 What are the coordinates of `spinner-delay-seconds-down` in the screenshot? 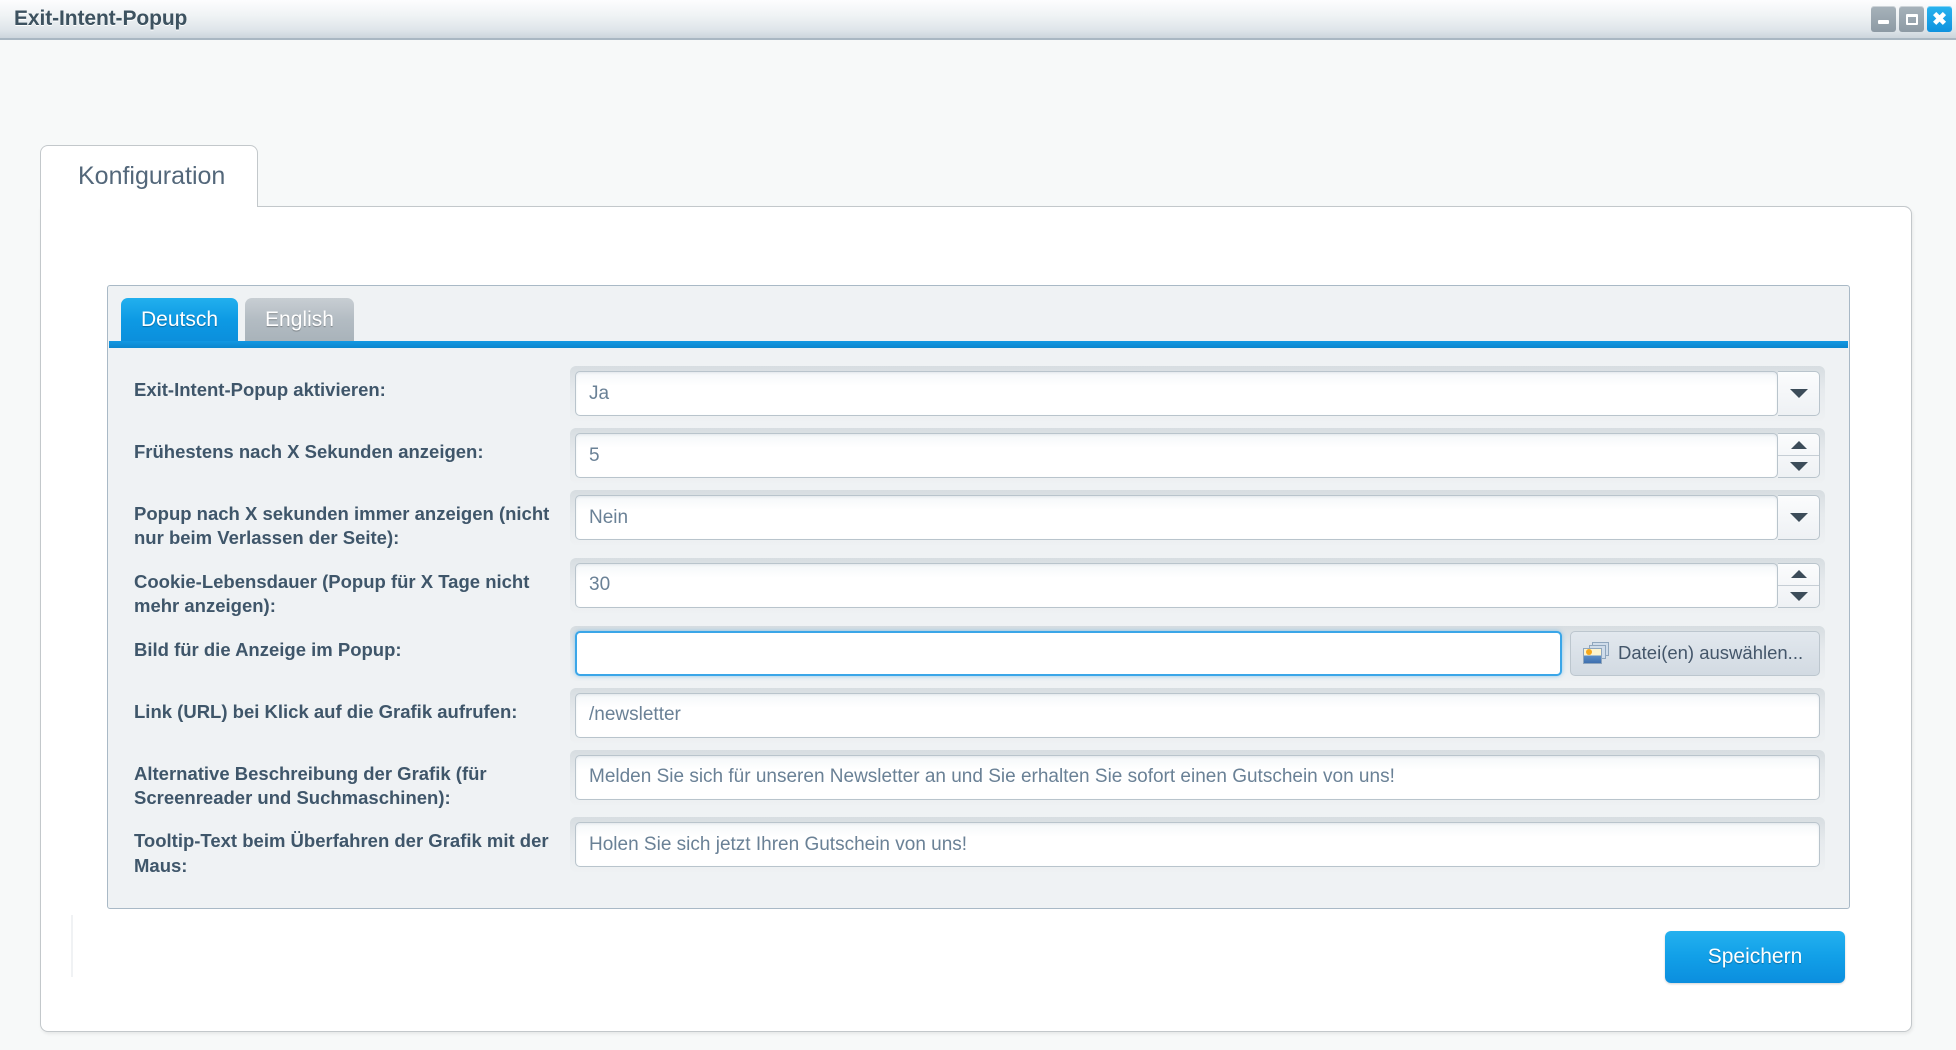 It's located at (1798, 466).